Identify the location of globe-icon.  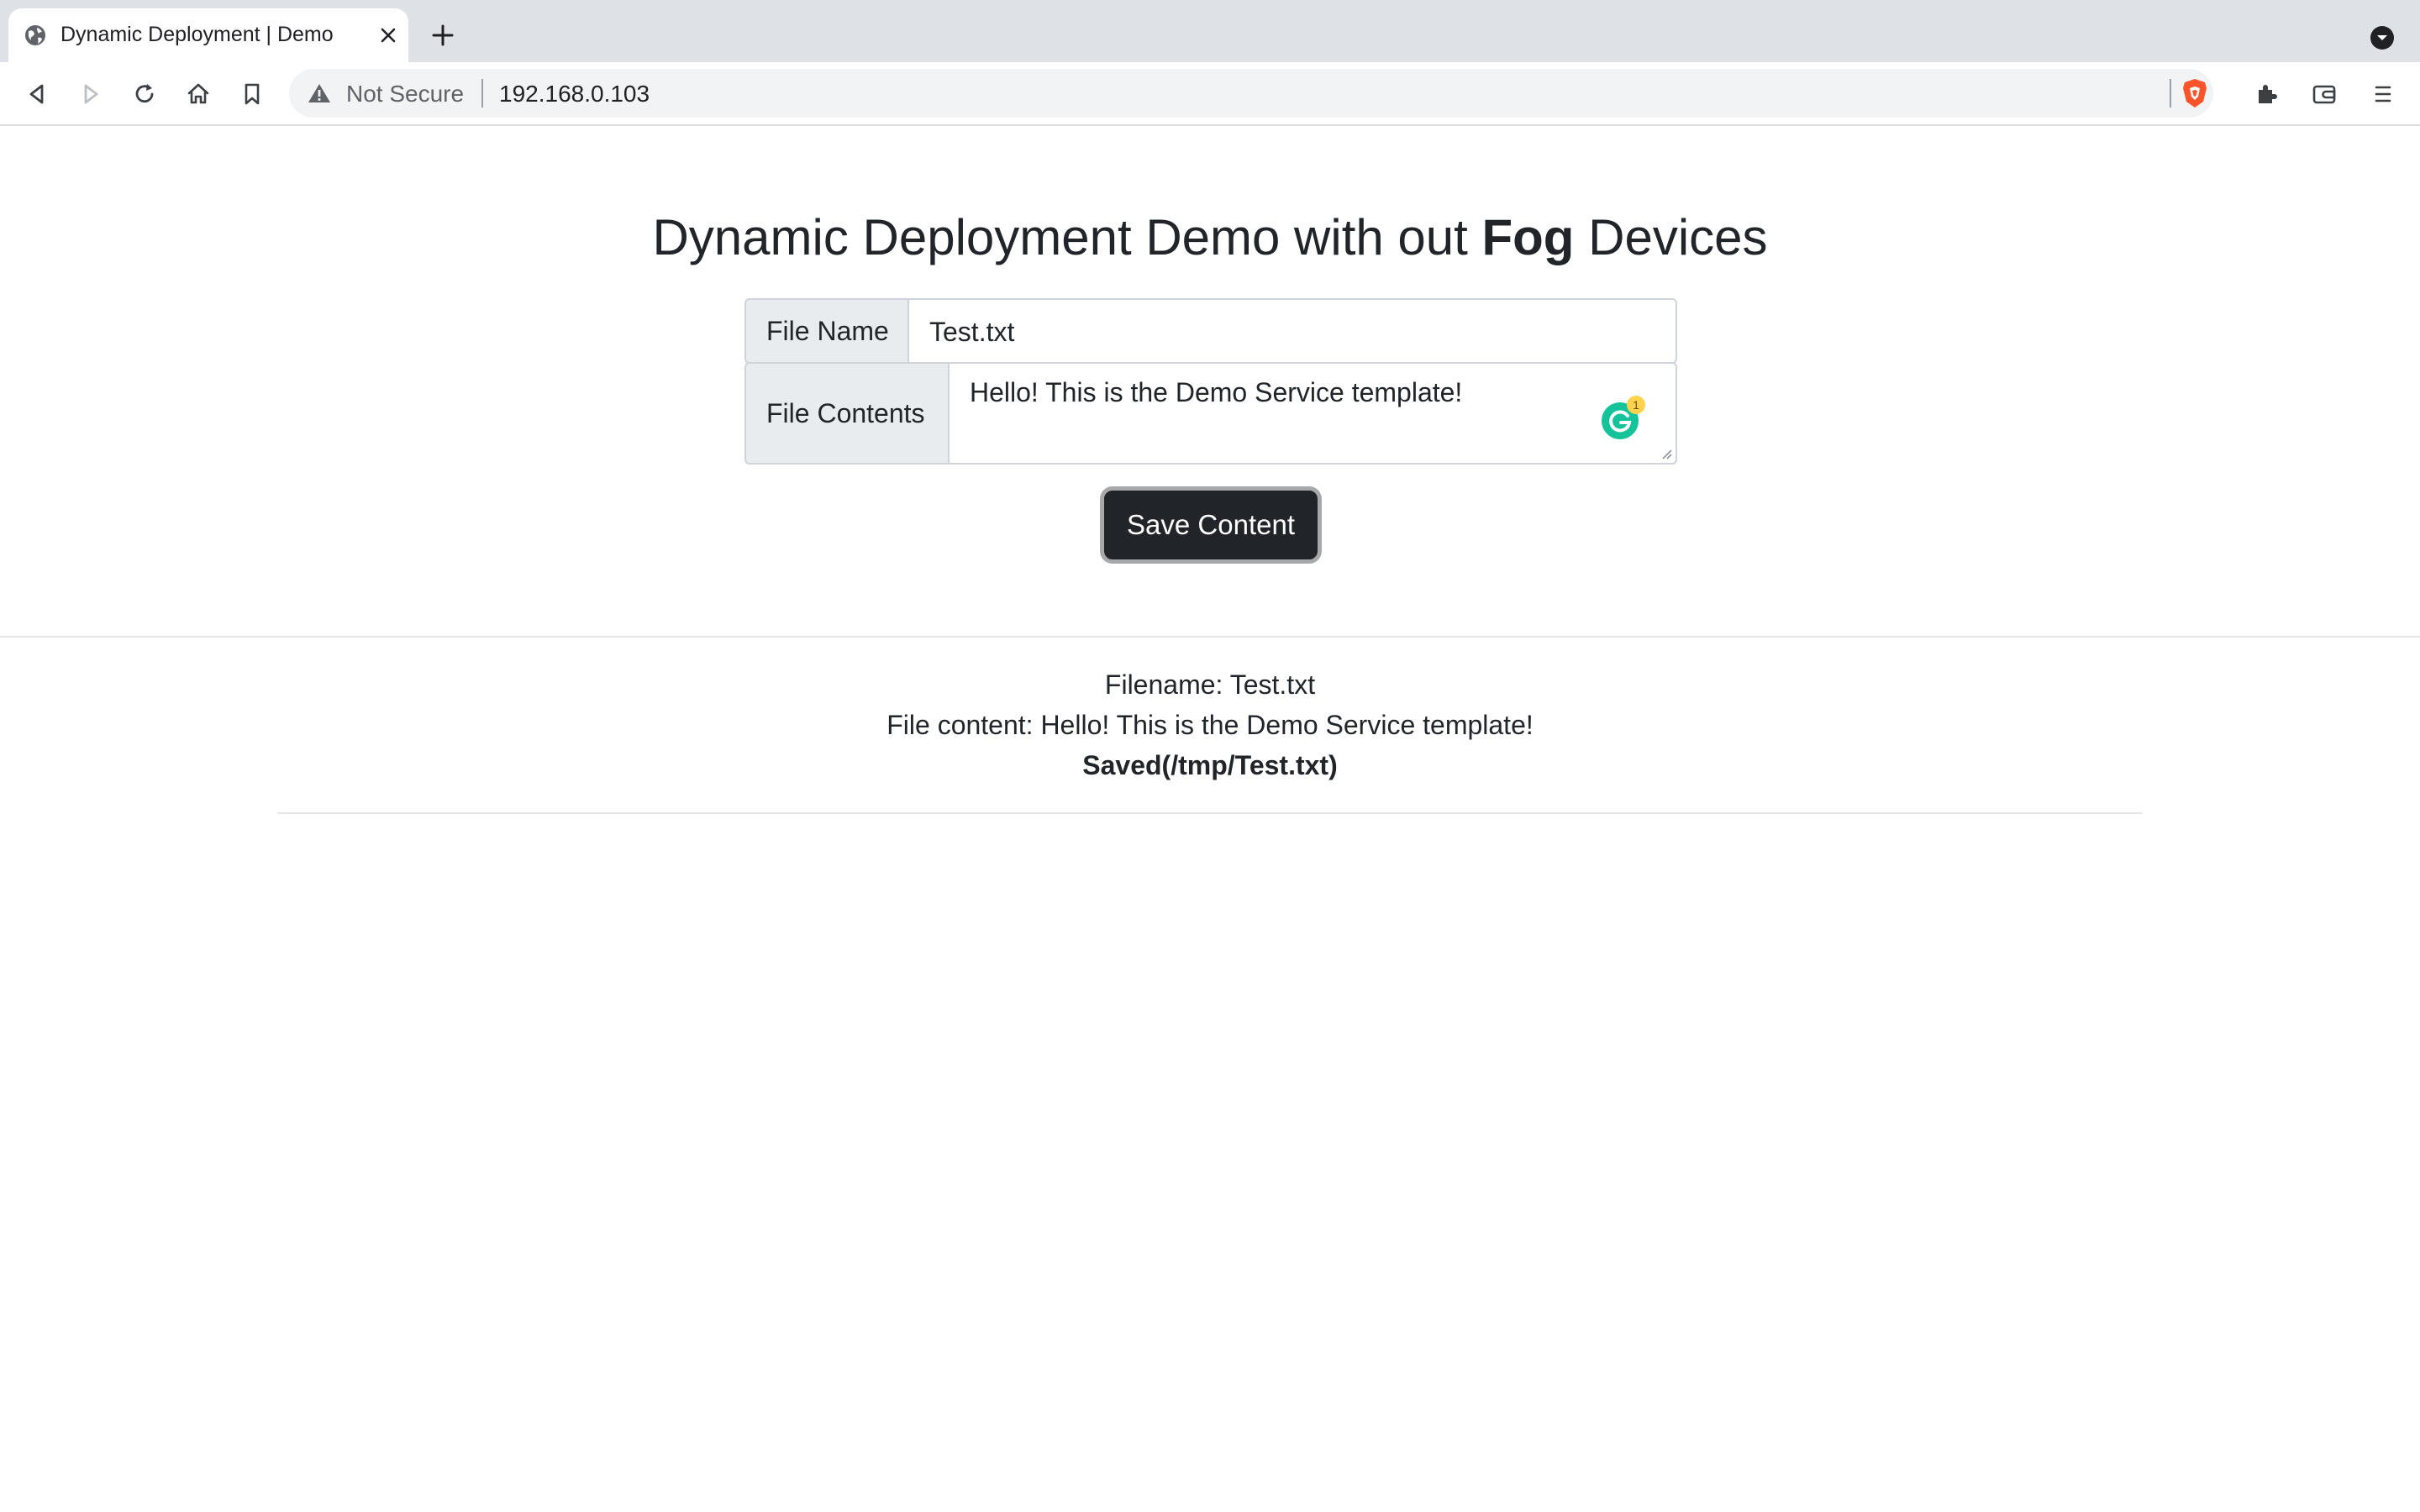
(35, 35).